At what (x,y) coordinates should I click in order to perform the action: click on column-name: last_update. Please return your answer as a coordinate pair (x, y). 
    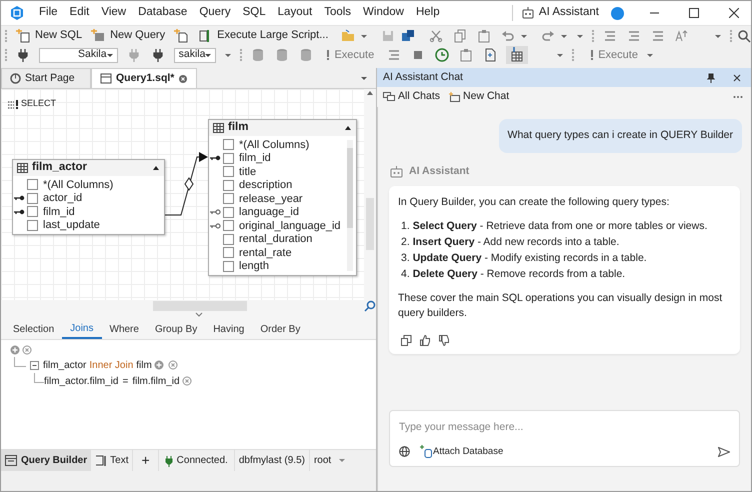
    Looking at the image, I should click on (71, 225).